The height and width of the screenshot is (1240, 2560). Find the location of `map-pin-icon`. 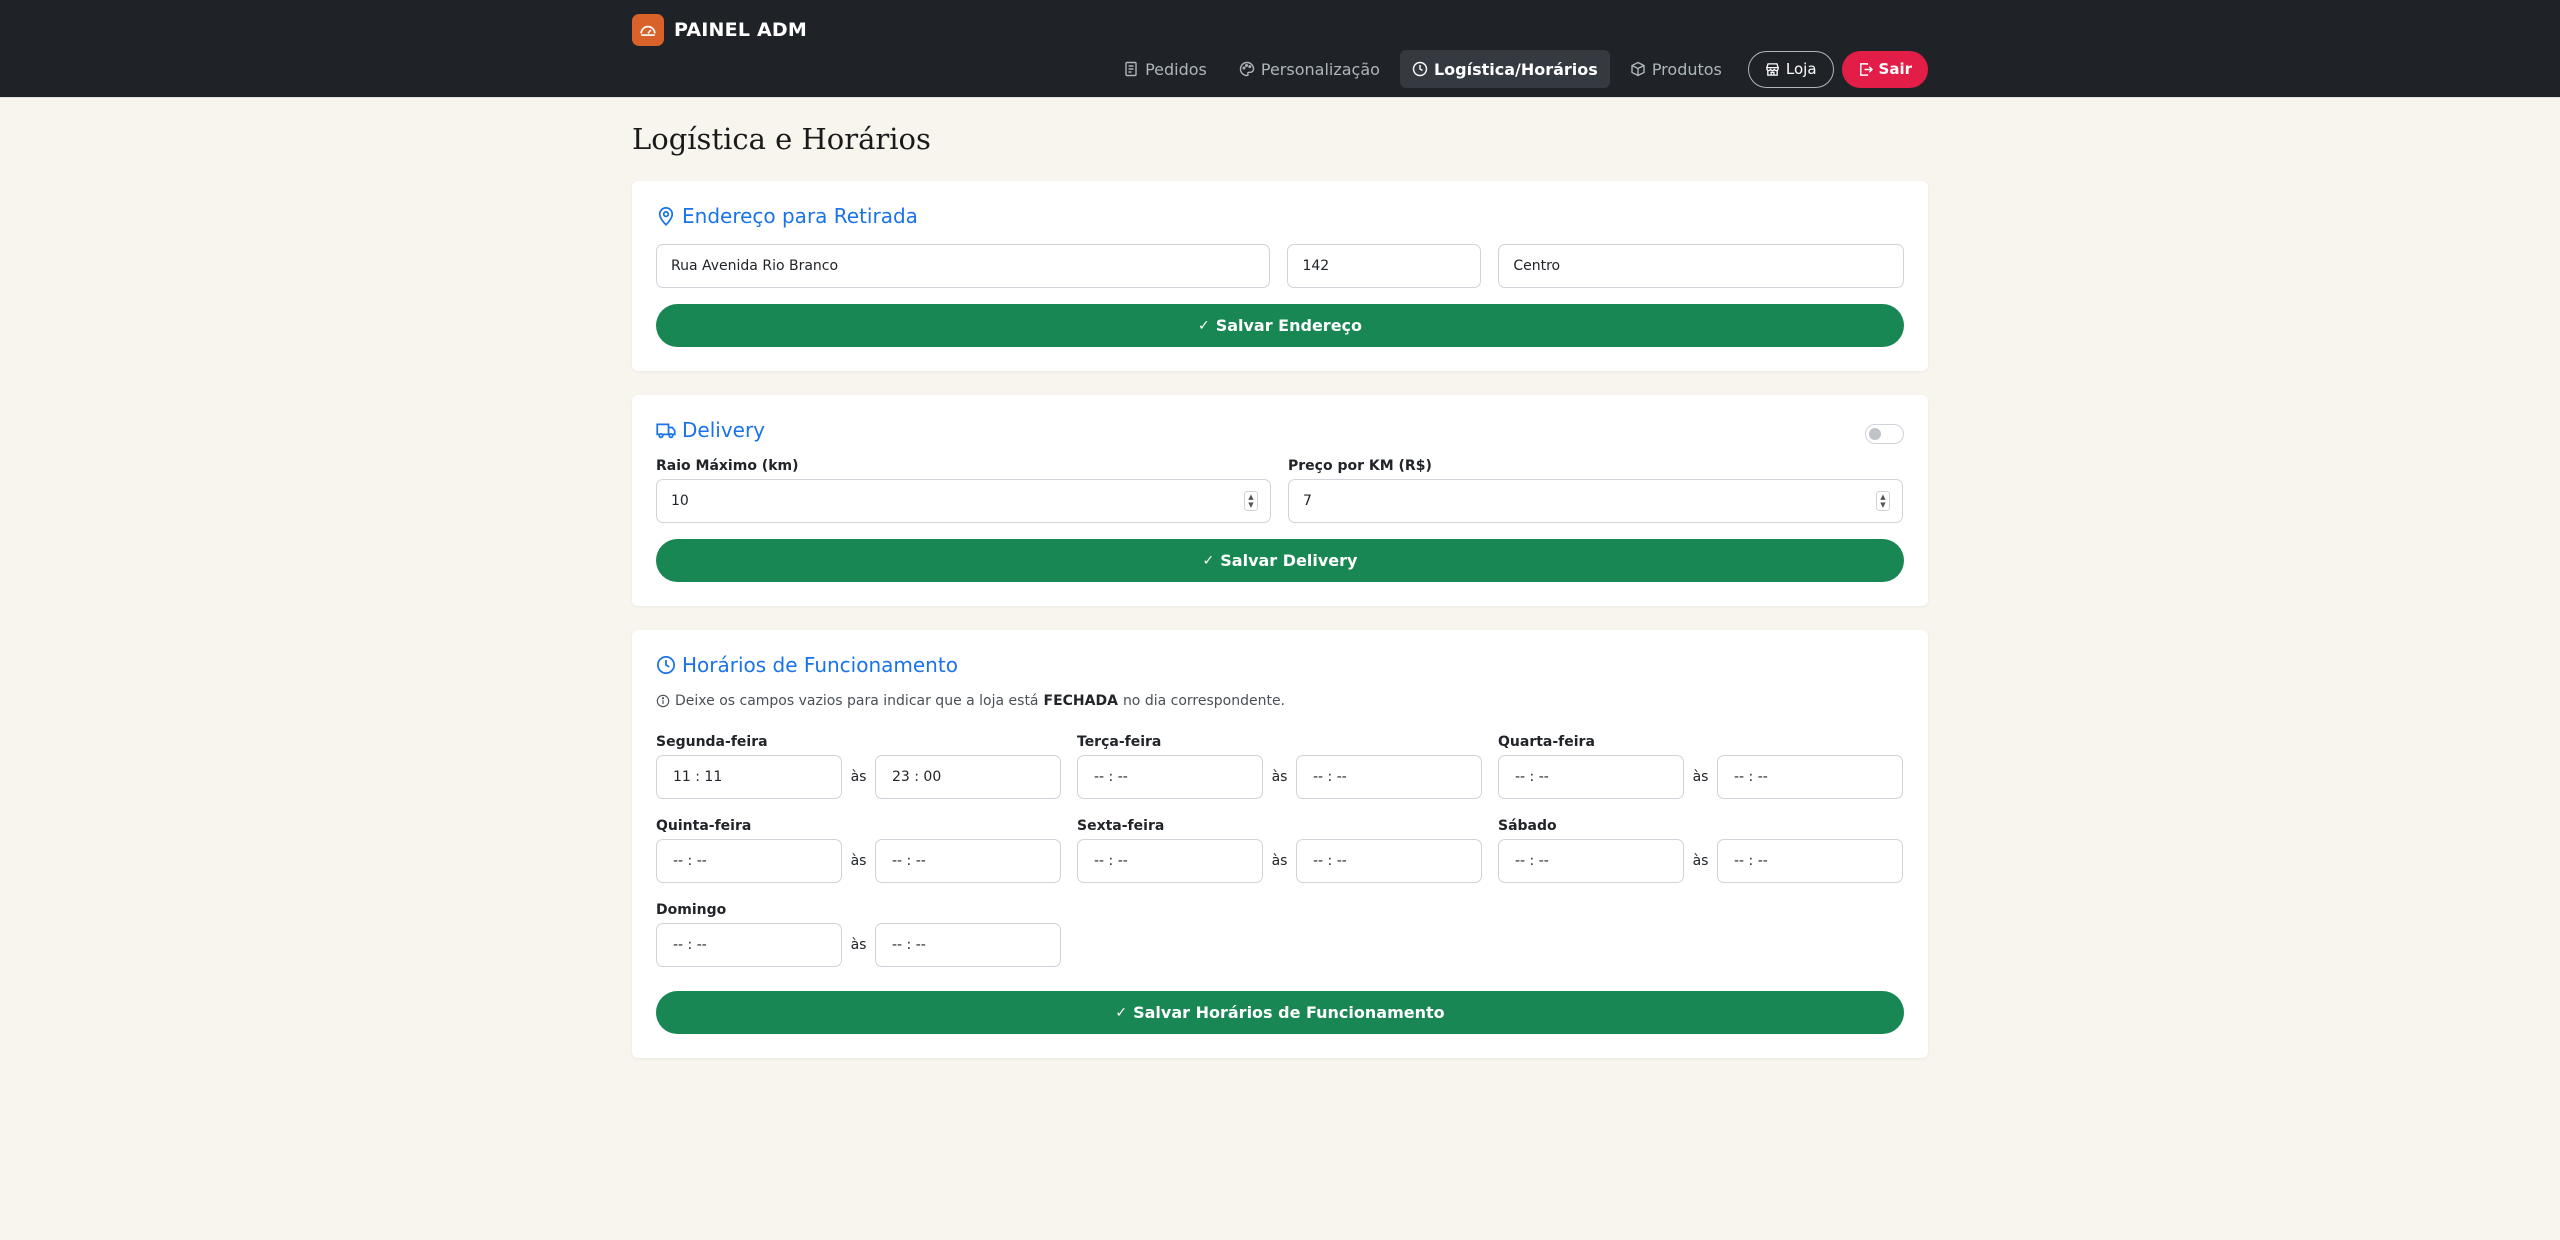

map-pin-icon is located at coordinates (666, 216).